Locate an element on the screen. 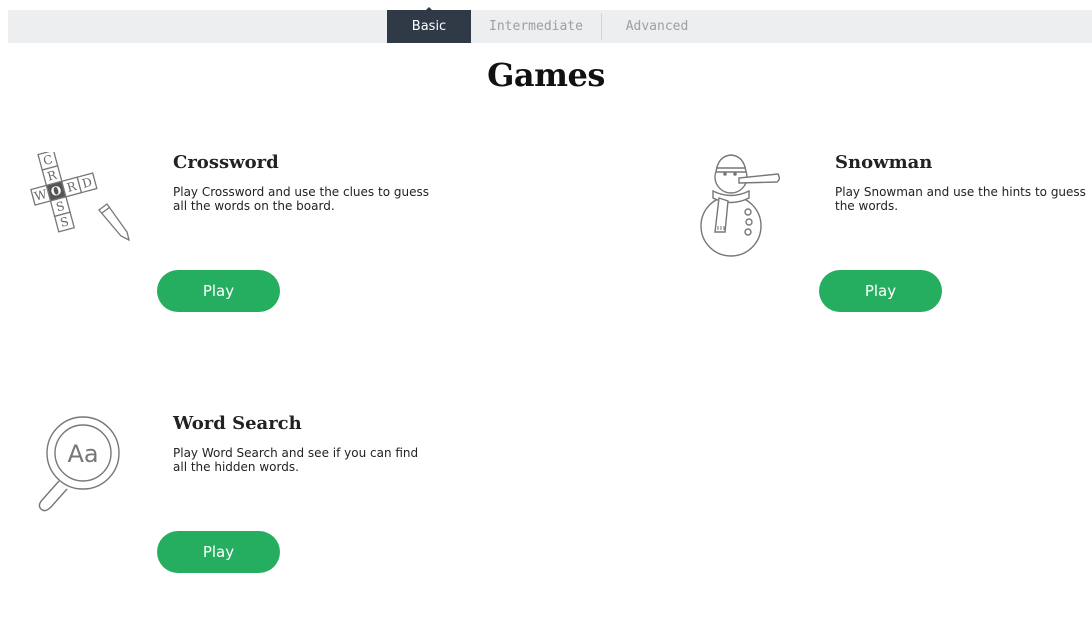  tab-advanced: Advanced is located at coordinates (657, 26).